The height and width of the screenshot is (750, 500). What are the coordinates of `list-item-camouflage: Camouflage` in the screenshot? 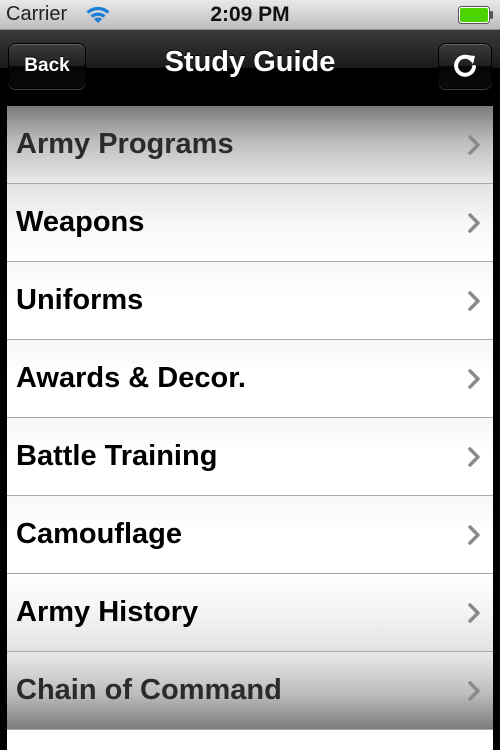 It's located at (250, 535).